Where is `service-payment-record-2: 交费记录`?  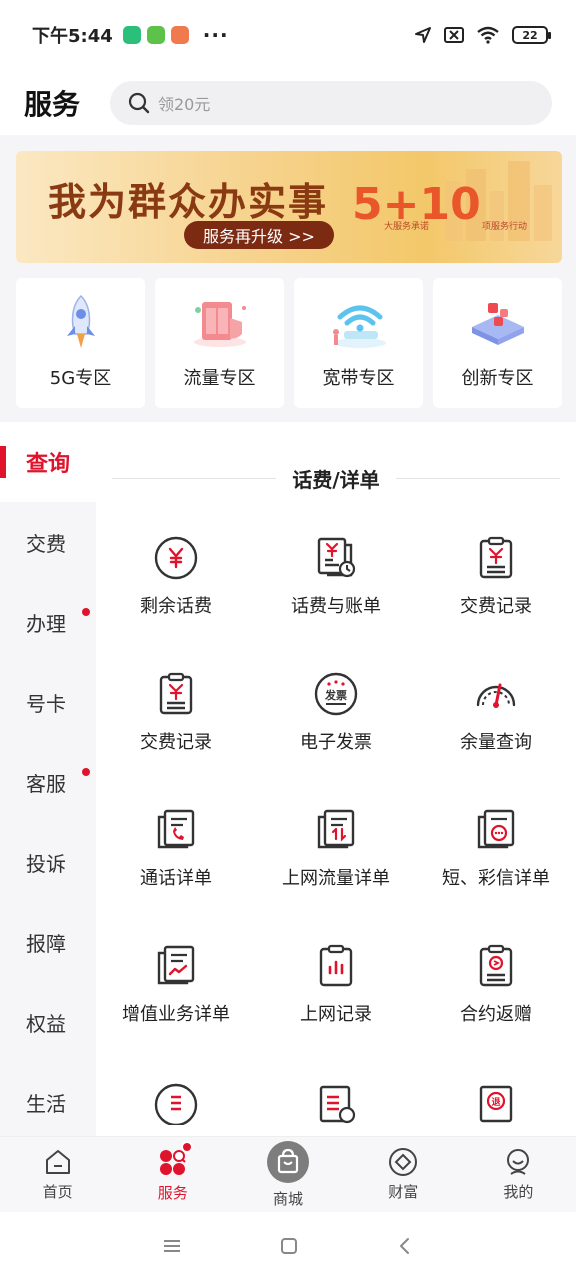
service-payment-record-2: 交费记录 is located at coordinates (176, 738).